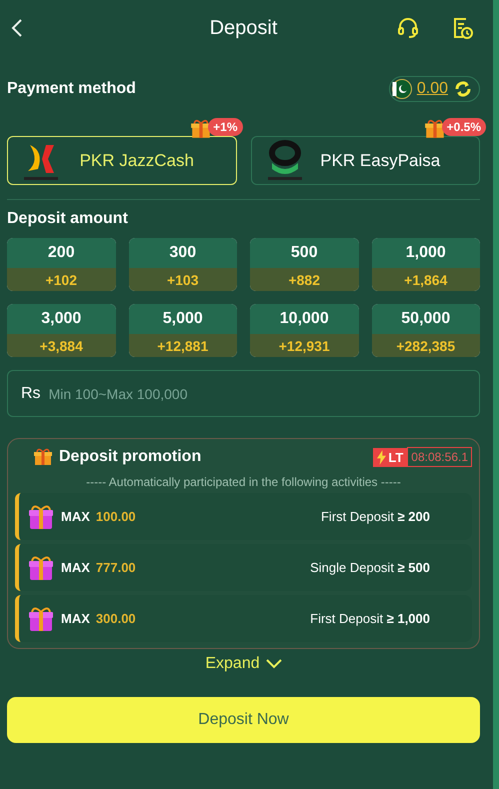 This screenshot has width=499, height=789. I want to click on max-amount: 100.00, so click(116, 516).